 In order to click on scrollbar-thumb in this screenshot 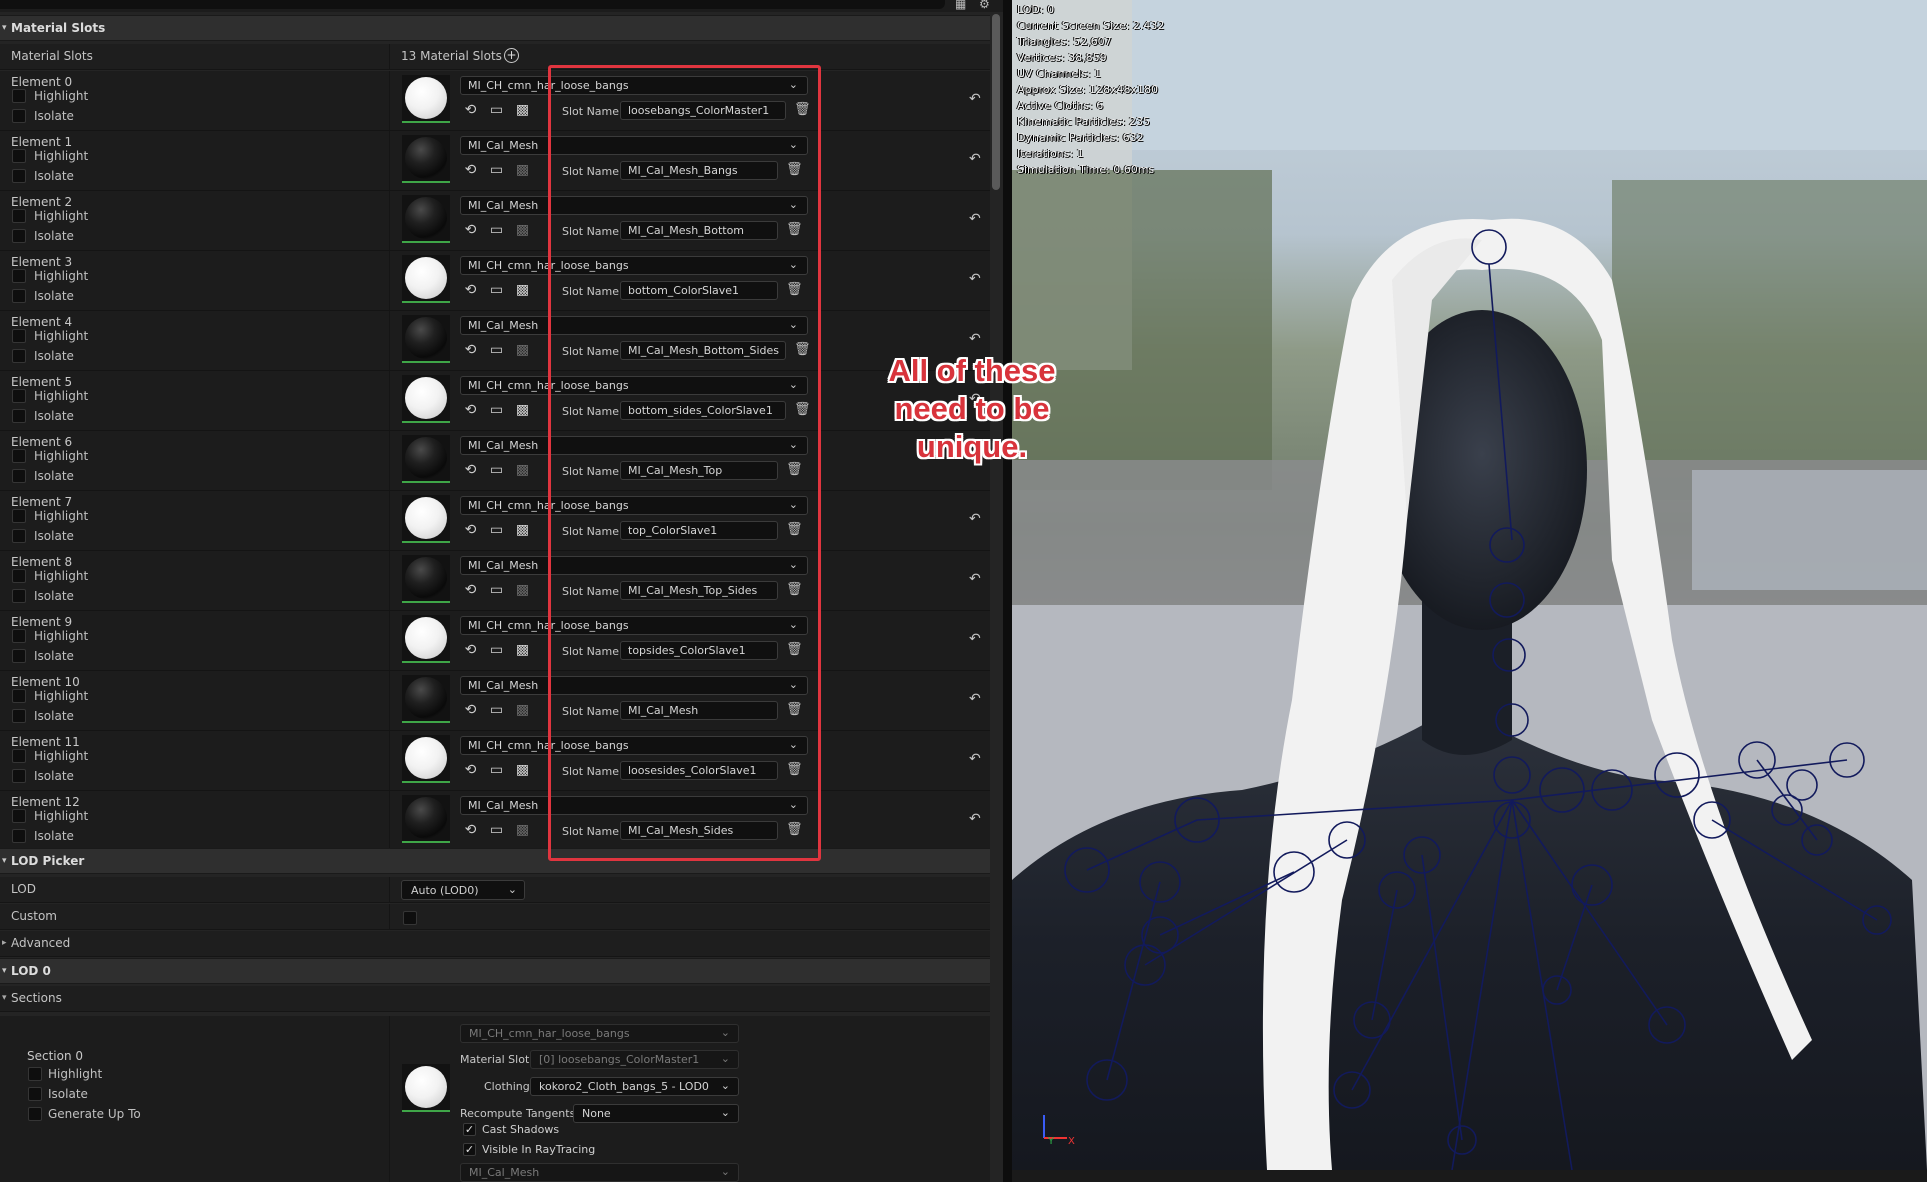, I will do `click(996, 102)`.